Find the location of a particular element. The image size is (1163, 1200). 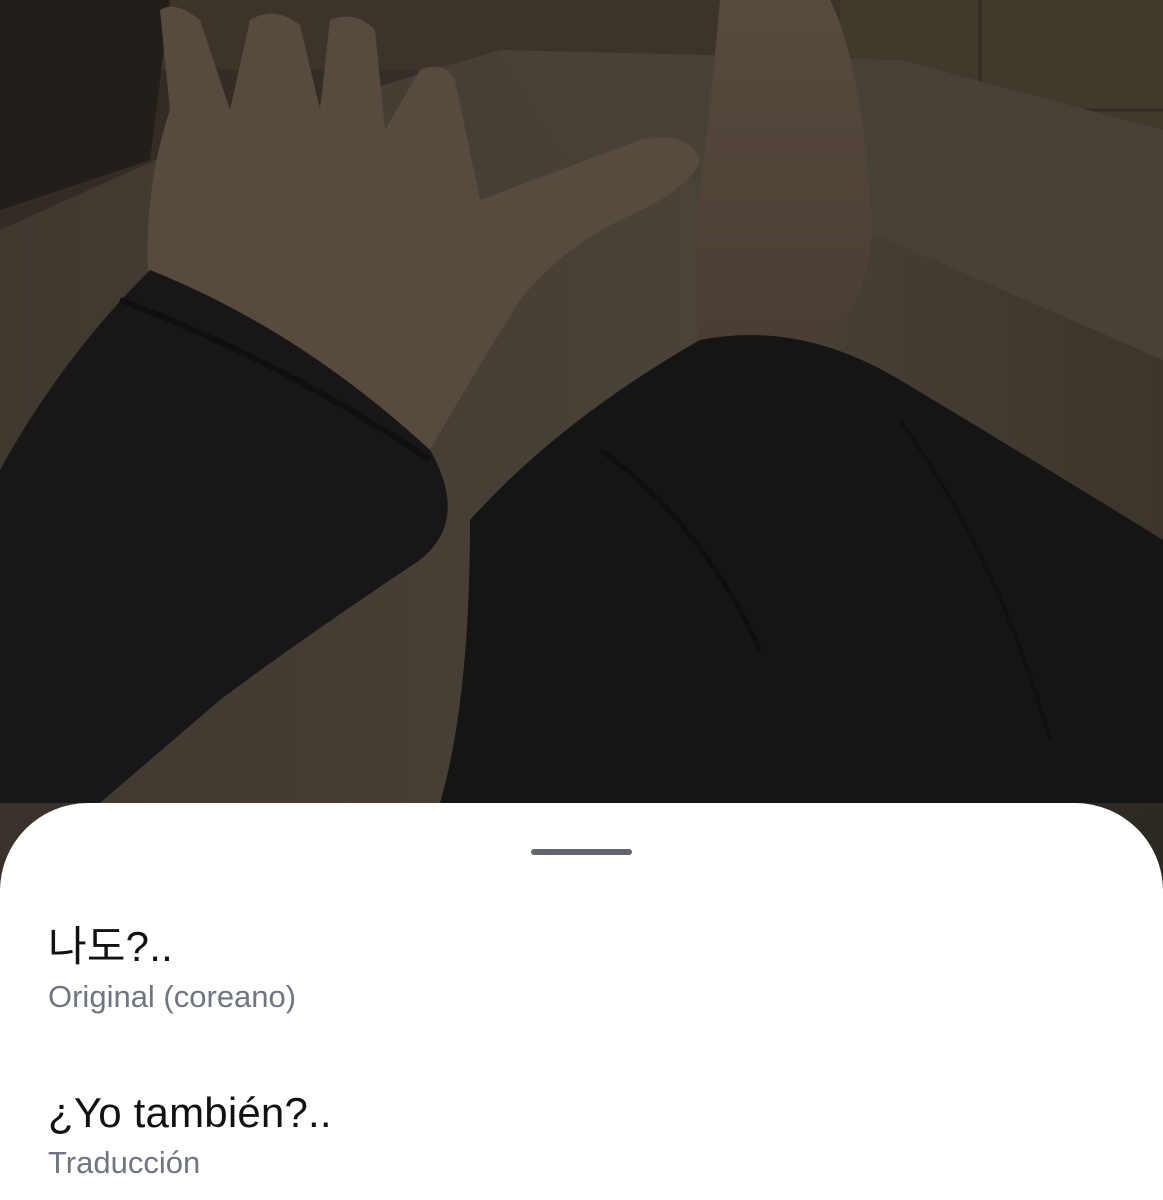

original-entry: 나도?.. Original (coreano) is located at coordinates (172, 968).